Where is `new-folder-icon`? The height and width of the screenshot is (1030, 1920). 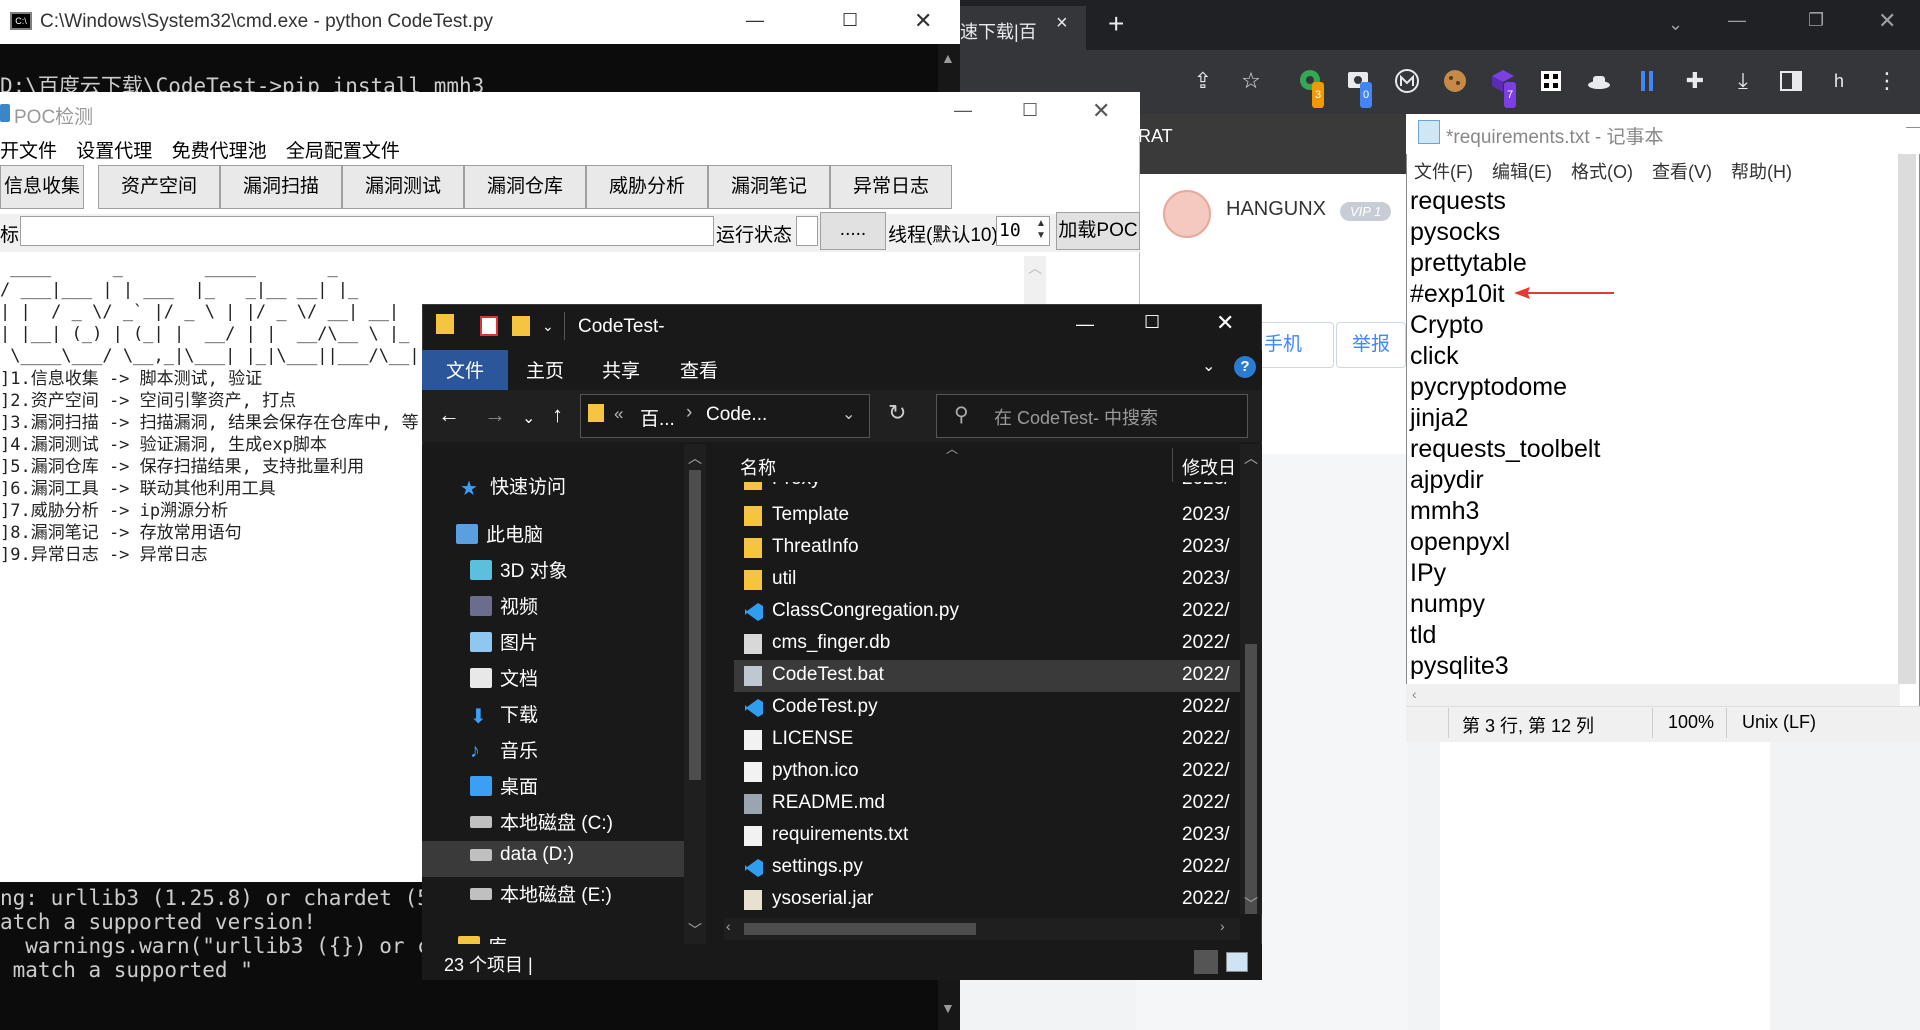 new-folder-icon is located at coordinates (521, 326).